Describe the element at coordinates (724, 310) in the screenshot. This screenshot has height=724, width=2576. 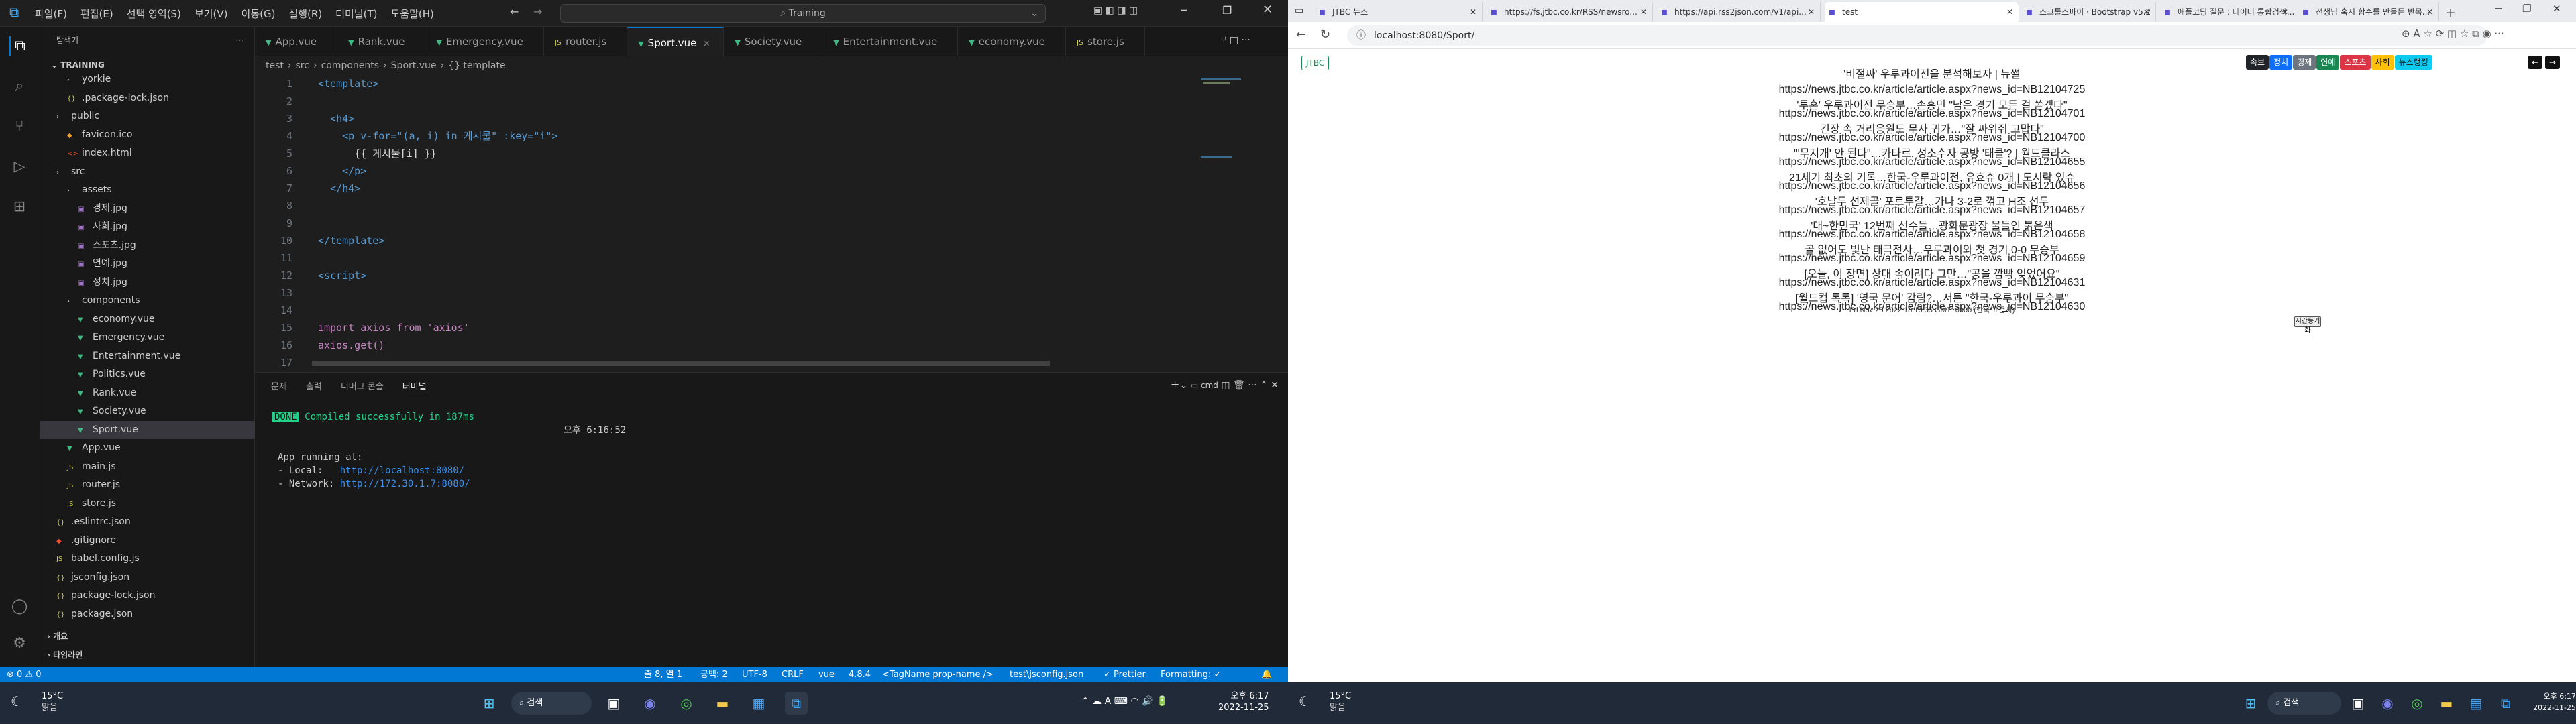
I see `code-line: 14` at that location.